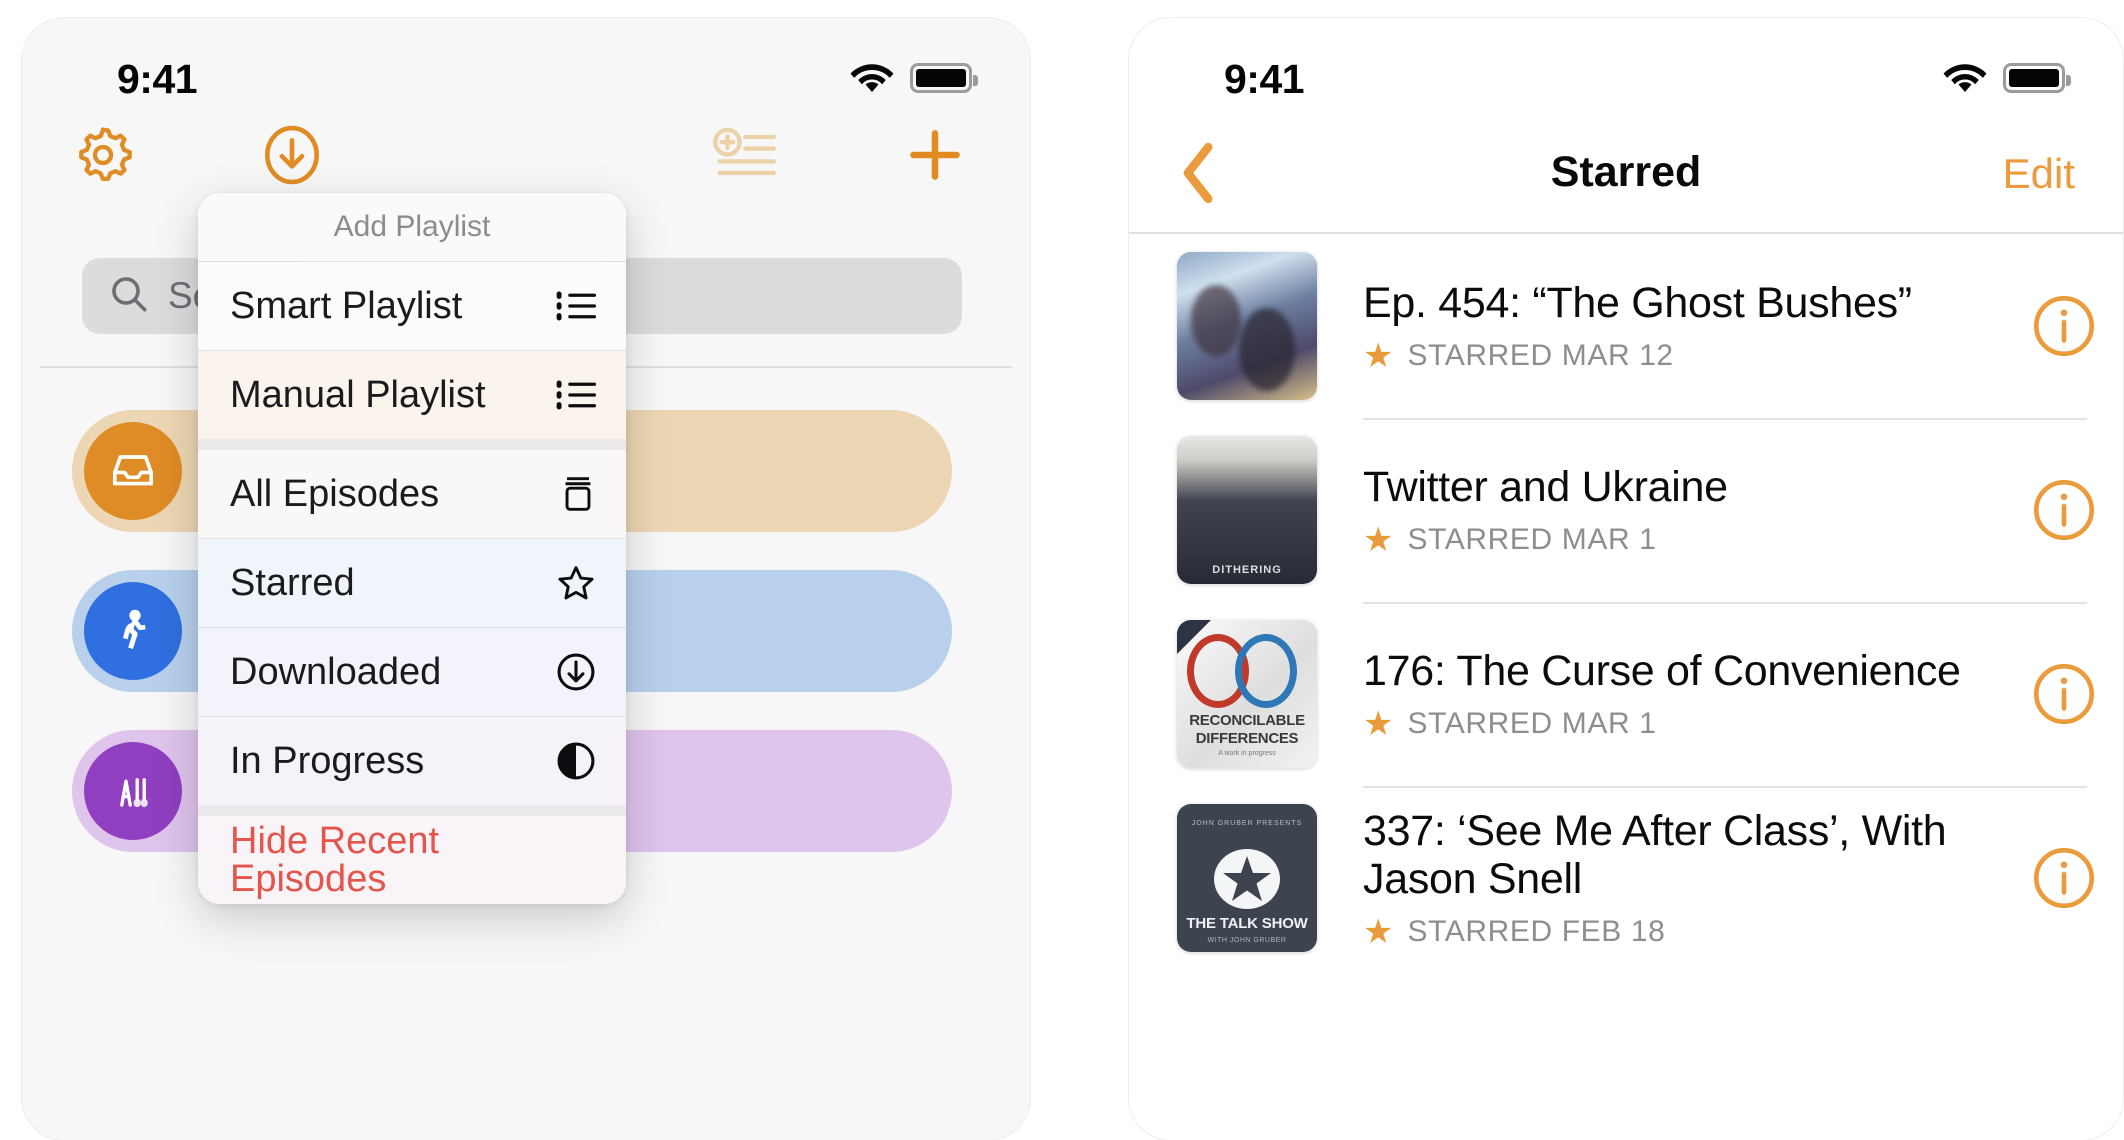  What do you see at coordinates (335, 494) in the screenshot?
I see `menu-item-label: All Episodes` at bounding box center [335, 494].